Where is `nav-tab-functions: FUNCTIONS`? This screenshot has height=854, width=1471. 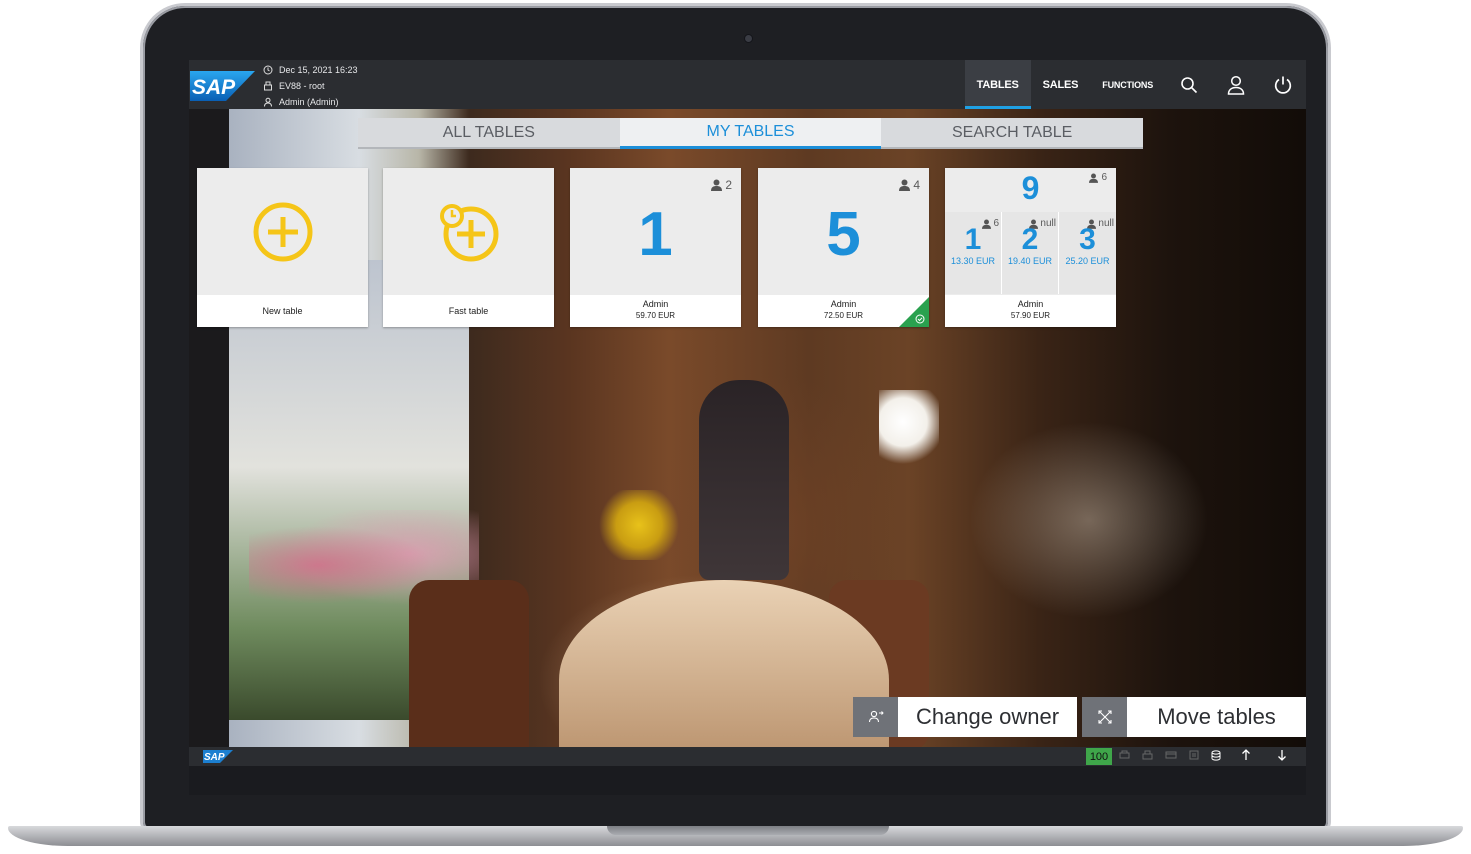 nav-tab-functions: FUNCTIONS is located at coordinates (1127, 84).